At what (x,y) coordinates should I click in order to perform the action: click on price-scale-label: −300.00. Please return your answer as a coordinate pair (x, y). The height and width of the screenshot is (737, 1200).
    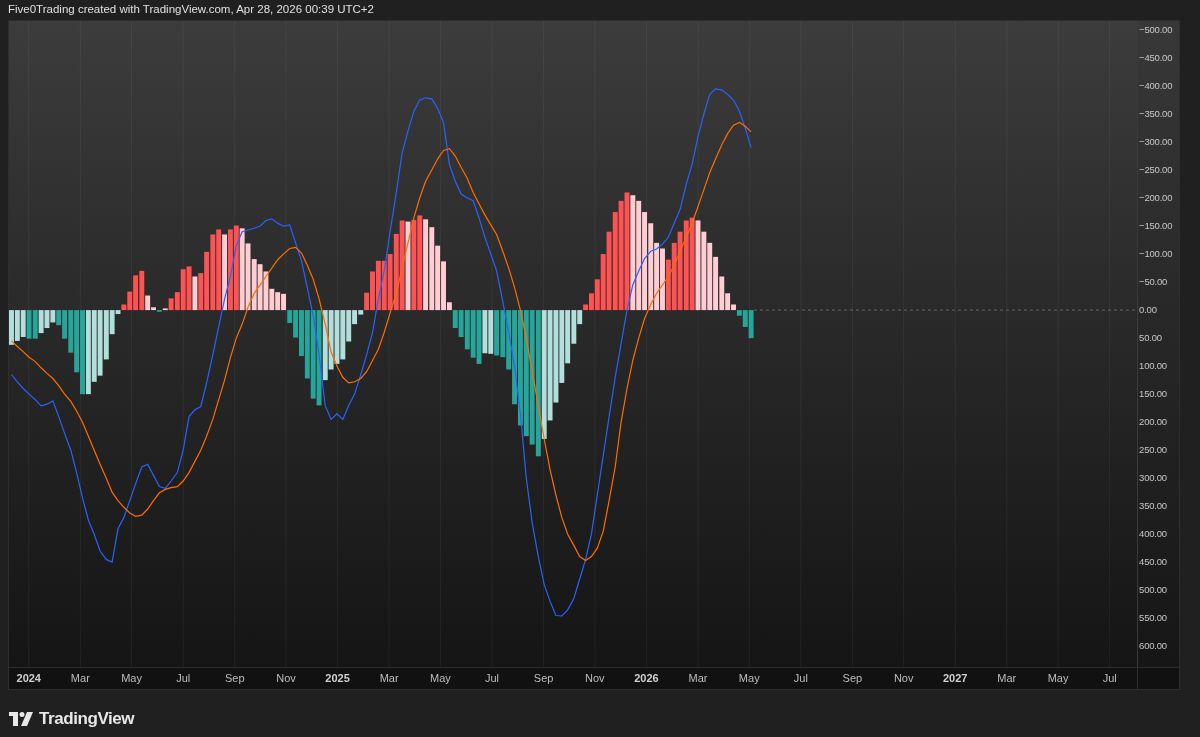
    Looking at the image, I should click on (1156, 142).